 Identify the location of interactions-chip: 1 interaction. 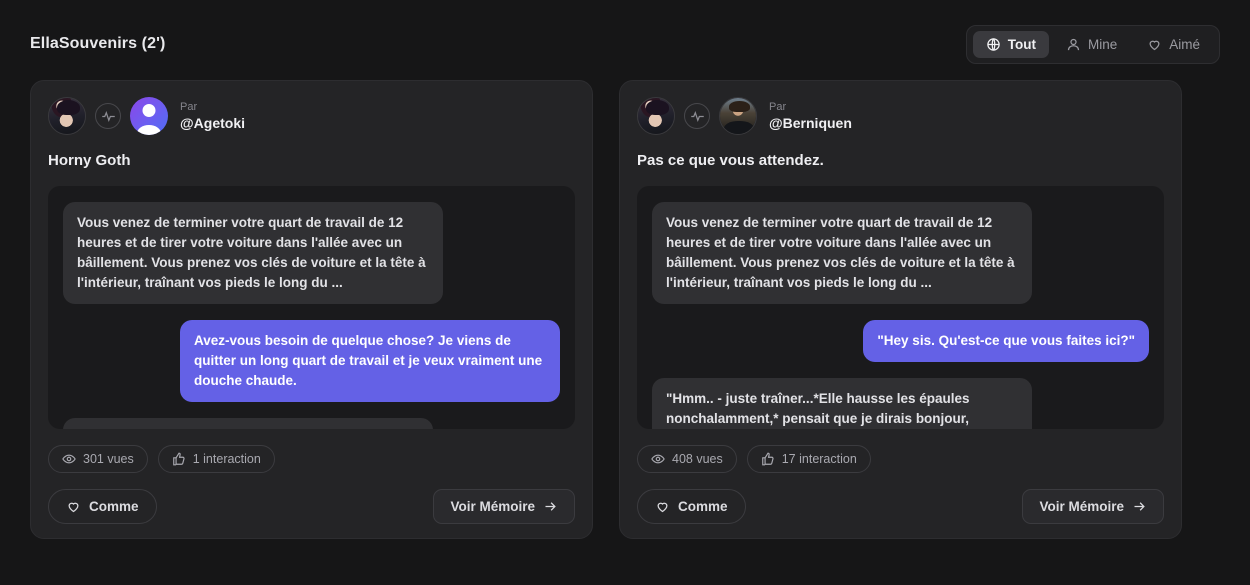
(216, 459).